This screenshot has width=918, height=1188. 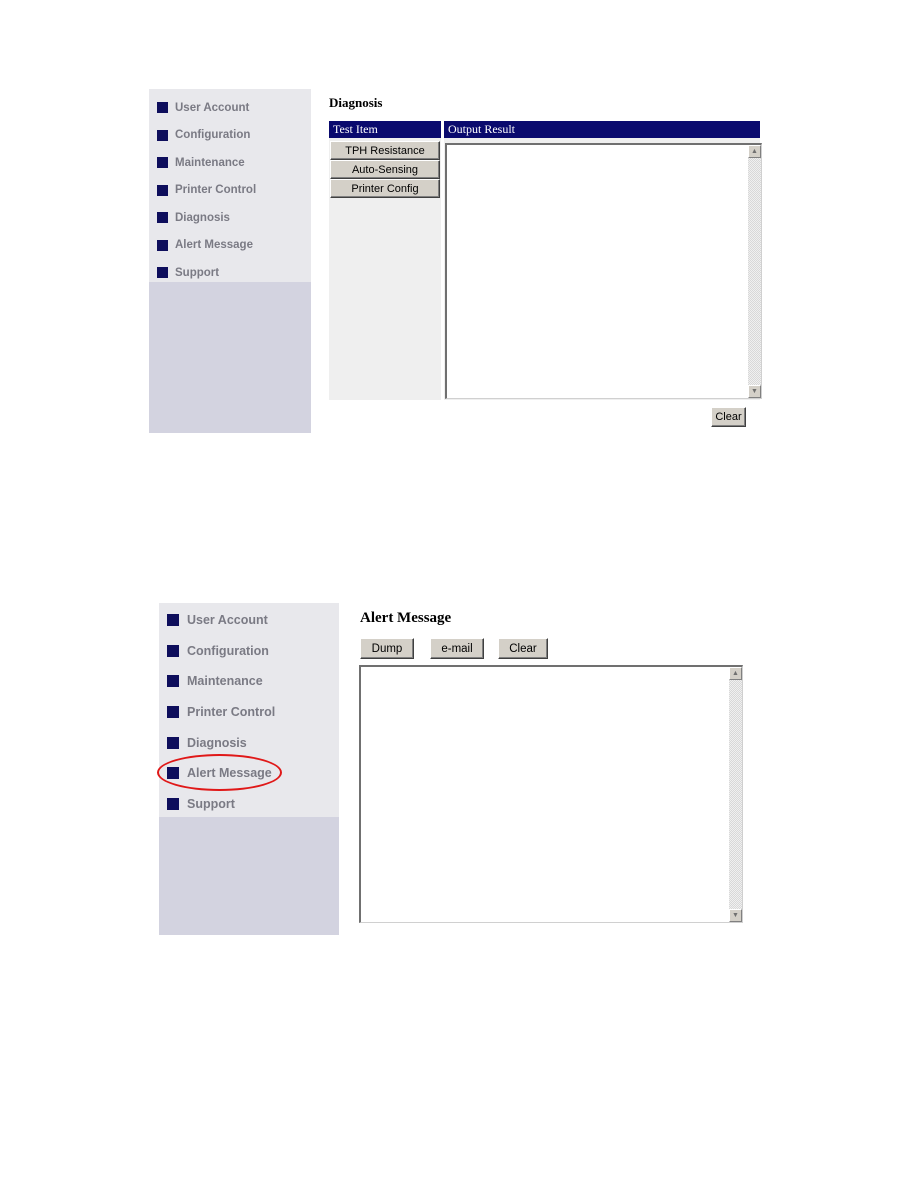 What do you see at coordinates (249, 804) in the screenshot?
I see `sidebar-item-support: Support` at bounding box center [249, 804].